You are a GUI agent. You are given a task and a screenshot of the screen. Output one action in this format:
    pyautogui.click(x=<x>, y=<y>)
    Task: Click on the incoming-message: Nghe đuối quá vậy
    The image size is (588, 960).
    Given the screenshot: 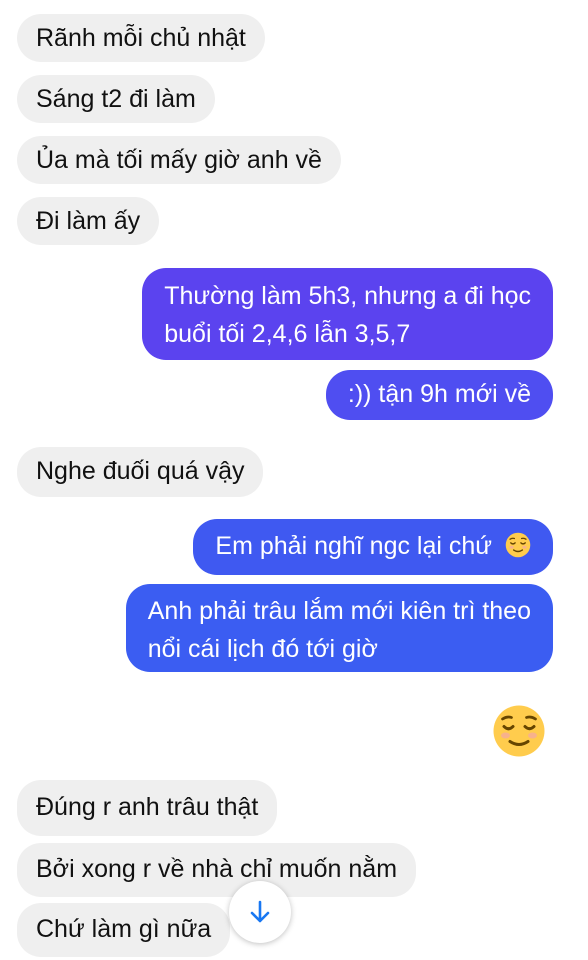 What is the action you would take?
    pyautogui.click(x=140, y=472)
    